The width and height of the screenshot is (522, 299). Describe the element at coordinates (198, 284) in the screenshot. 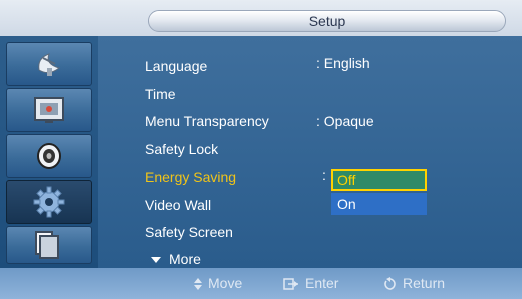

I see `up-down-arrow-icon` at that location.